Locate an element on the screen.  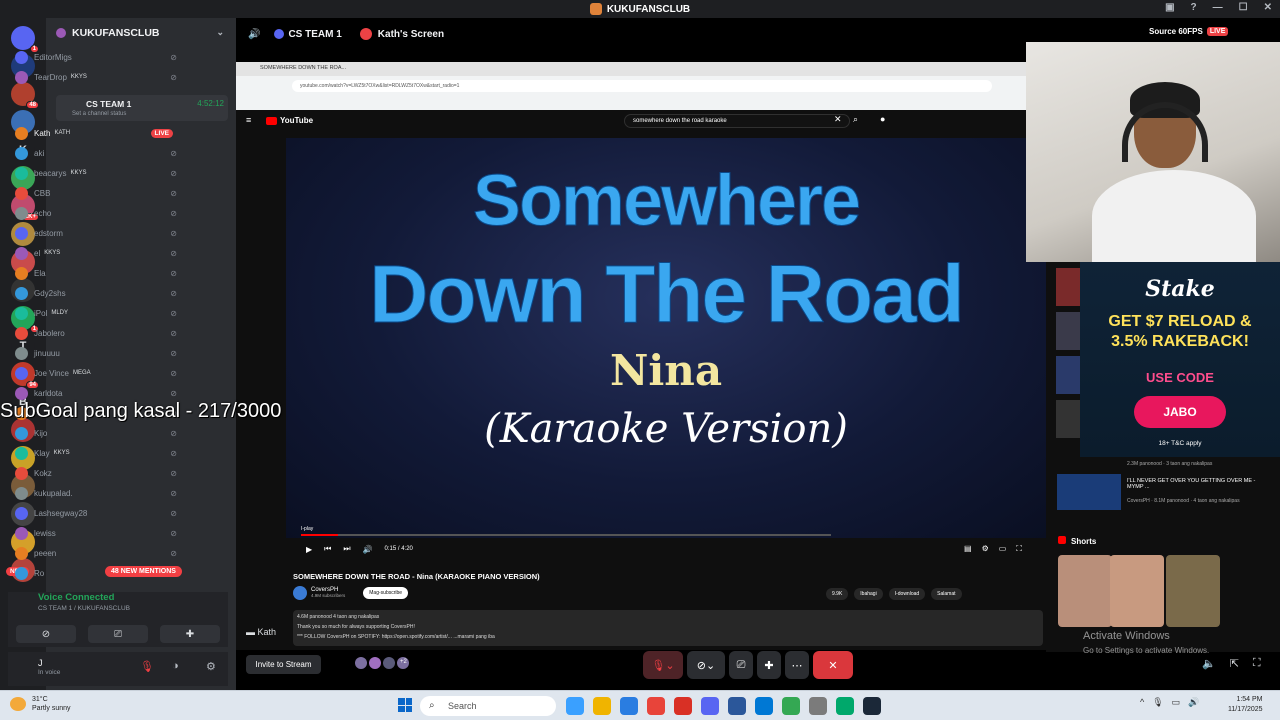
voice-user: Kijo ⊘ is located at coordinates (100, 433).